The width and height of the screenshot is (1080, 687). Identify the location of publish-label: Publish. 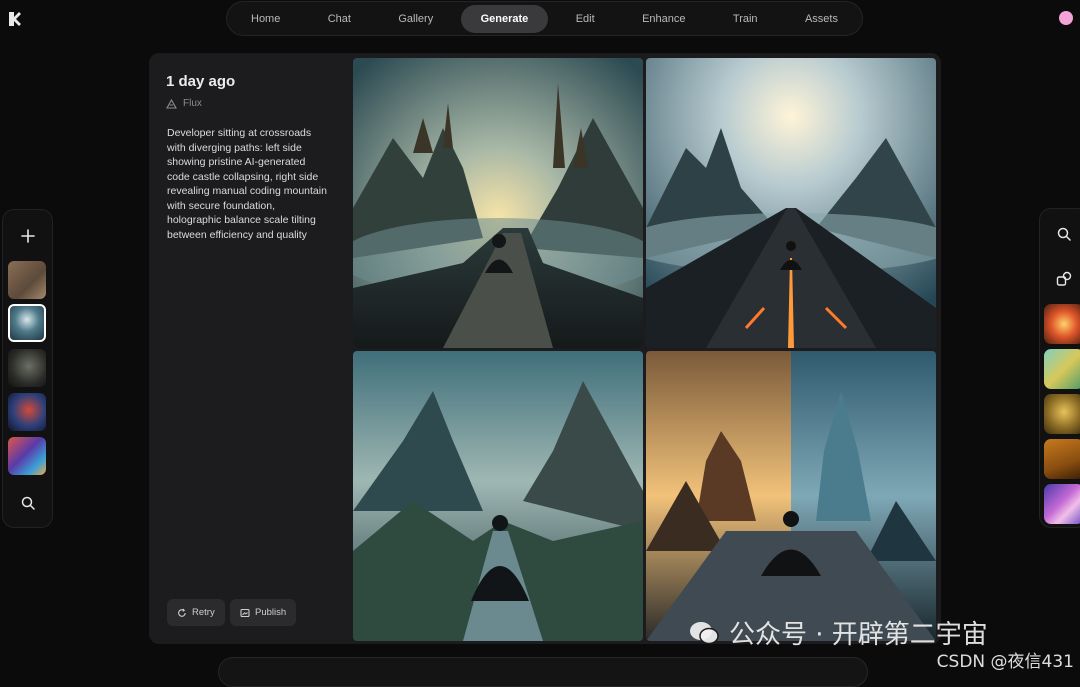
(271, 612).